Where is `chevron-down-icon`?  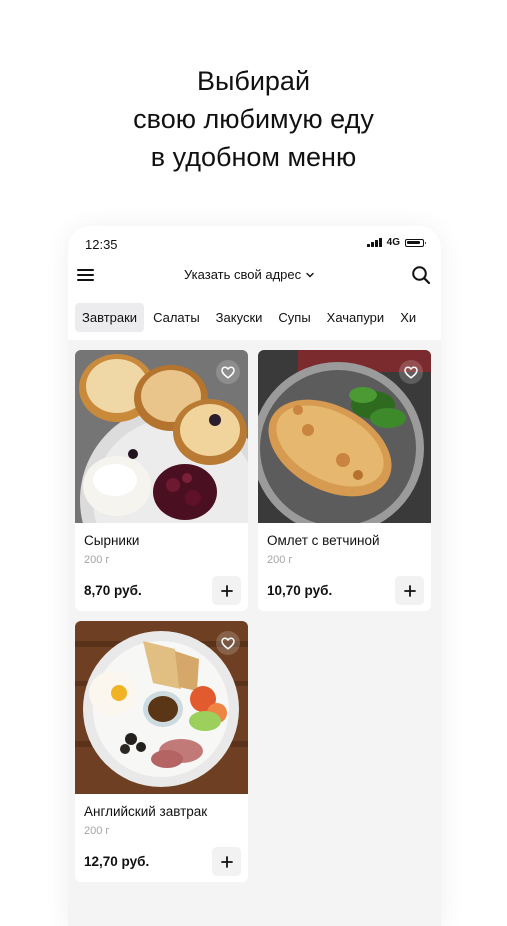 chevron-down-icon is located at coordinates (310, 274).